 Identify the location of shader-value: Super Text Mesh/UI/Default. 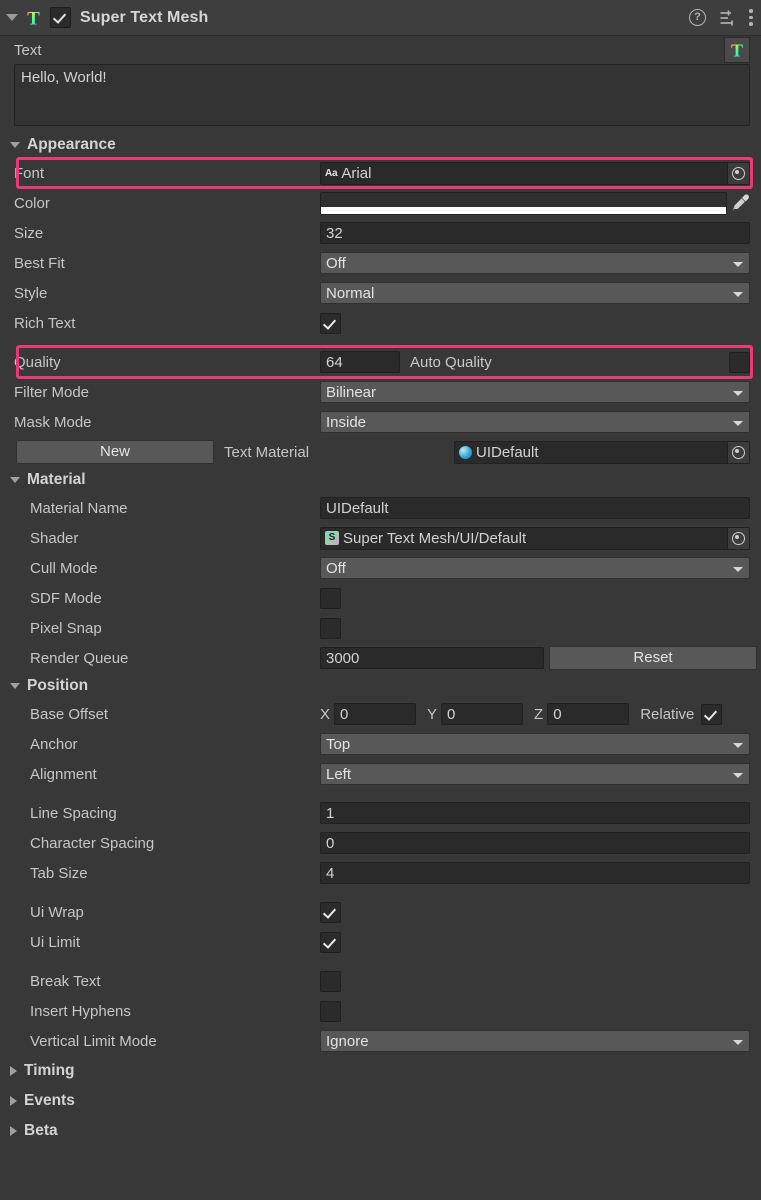
(435, 538).